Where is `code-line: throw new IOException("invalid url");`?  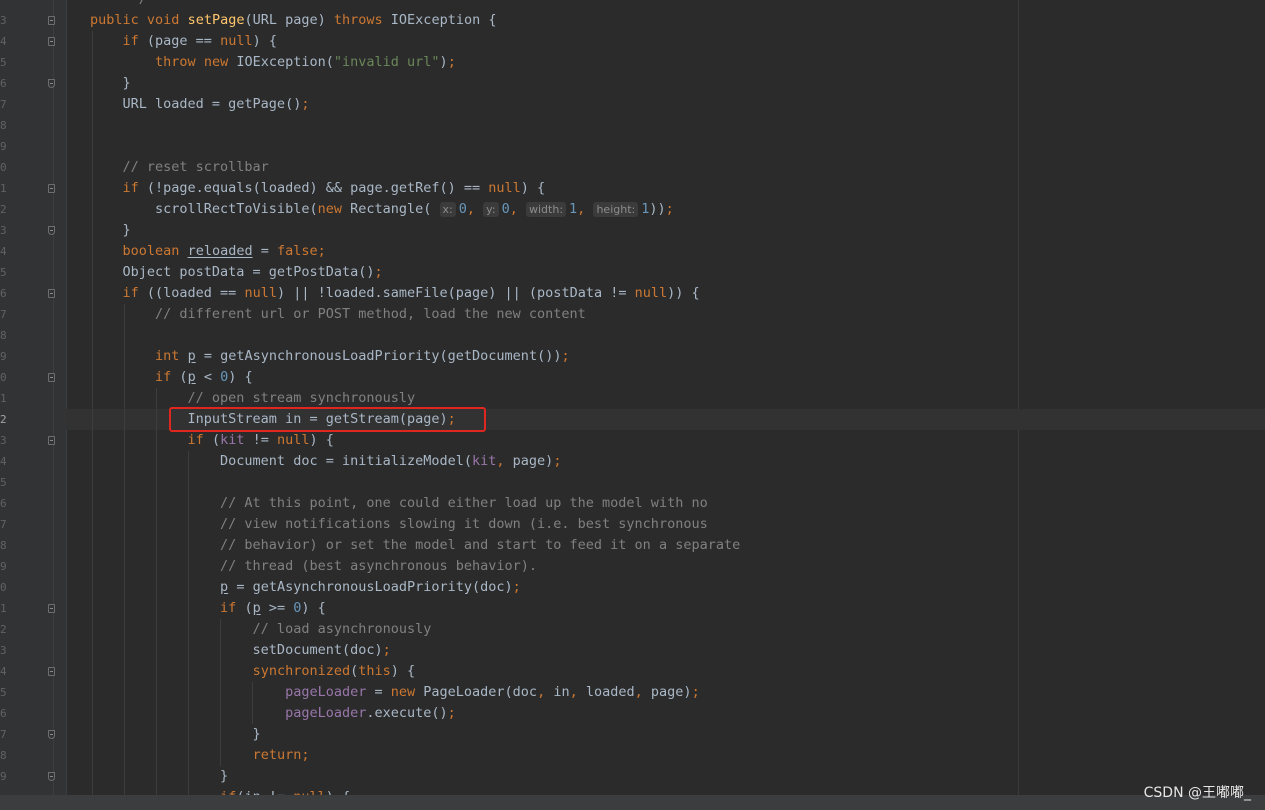 code-line: throw new IOException("invalid url"); is located at coordinates (273, 62).